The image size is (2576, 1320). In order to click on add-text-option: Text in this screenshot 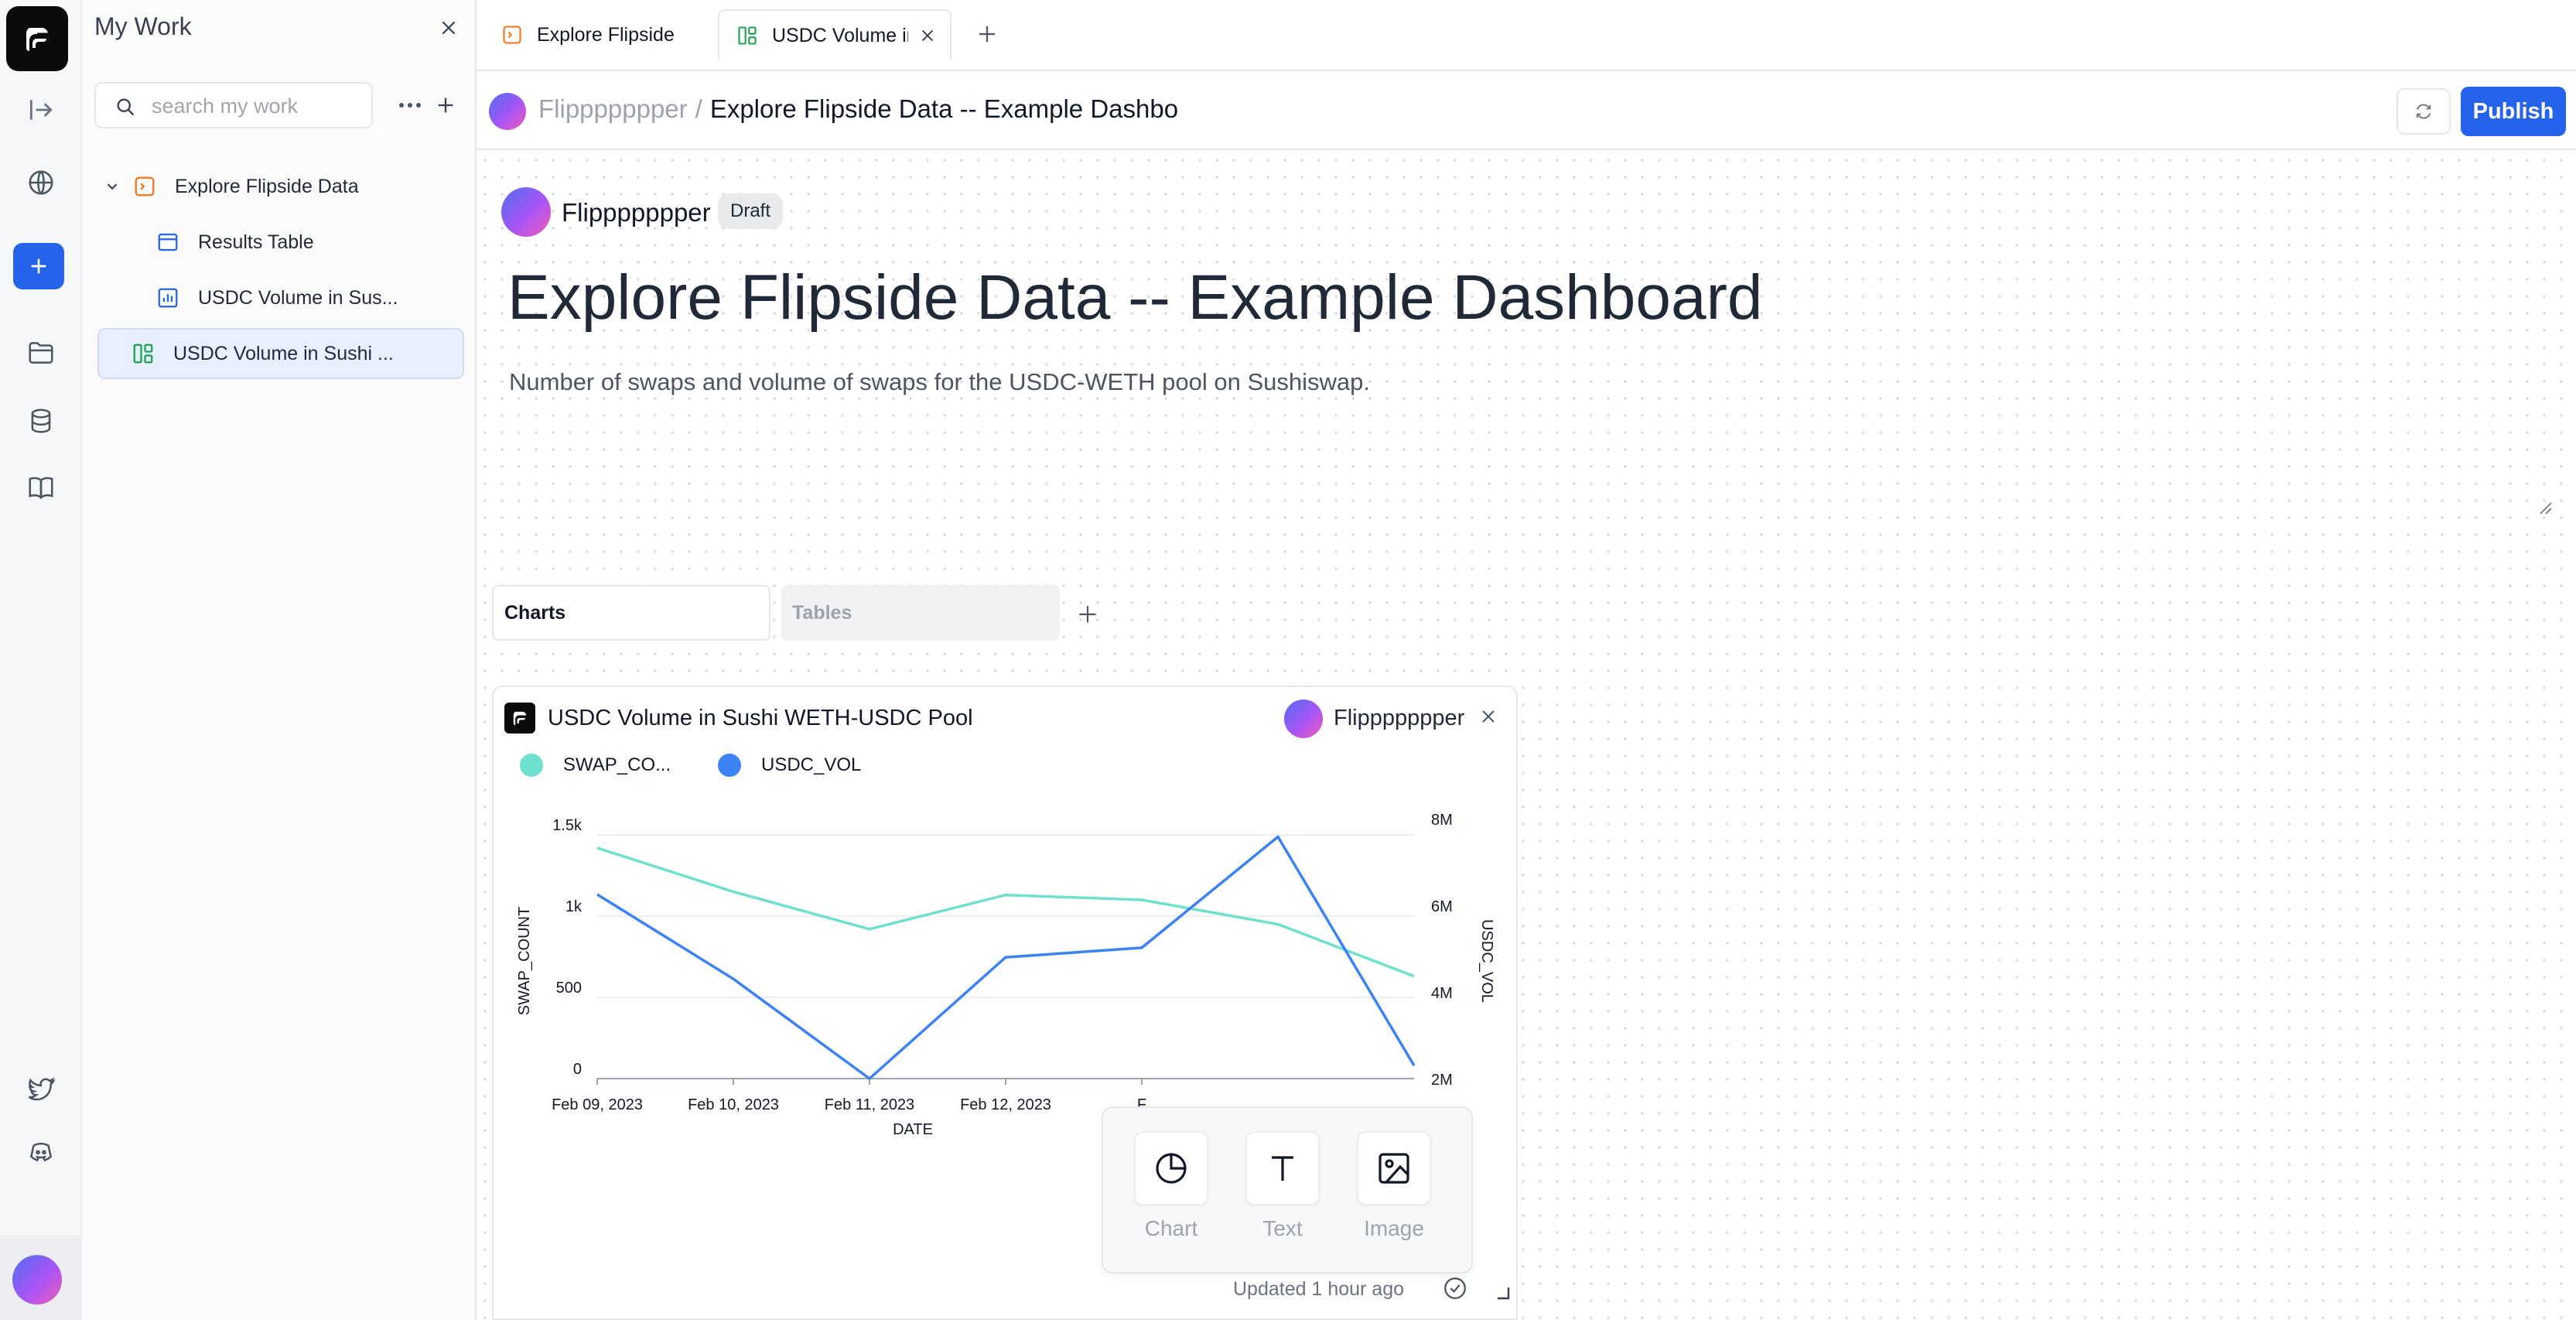, I will do `click(1282, 1186)`.